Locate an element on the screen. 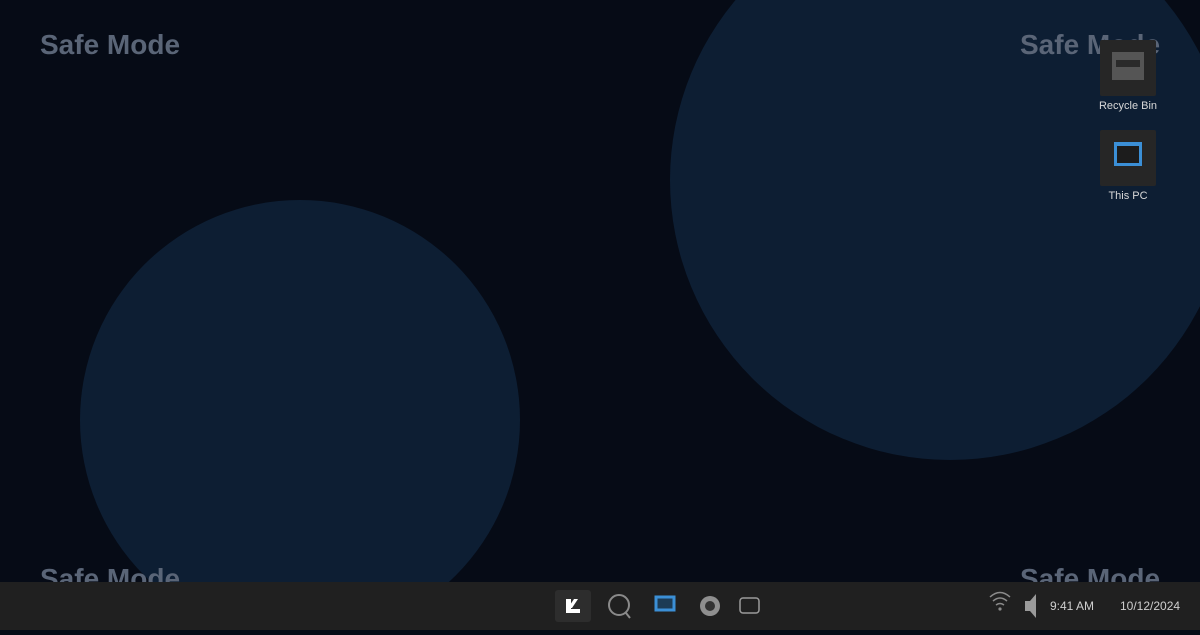 Image resolution: width=1200 pixels, height=635 pixels. settings-button is located at coordinates (710, 606).